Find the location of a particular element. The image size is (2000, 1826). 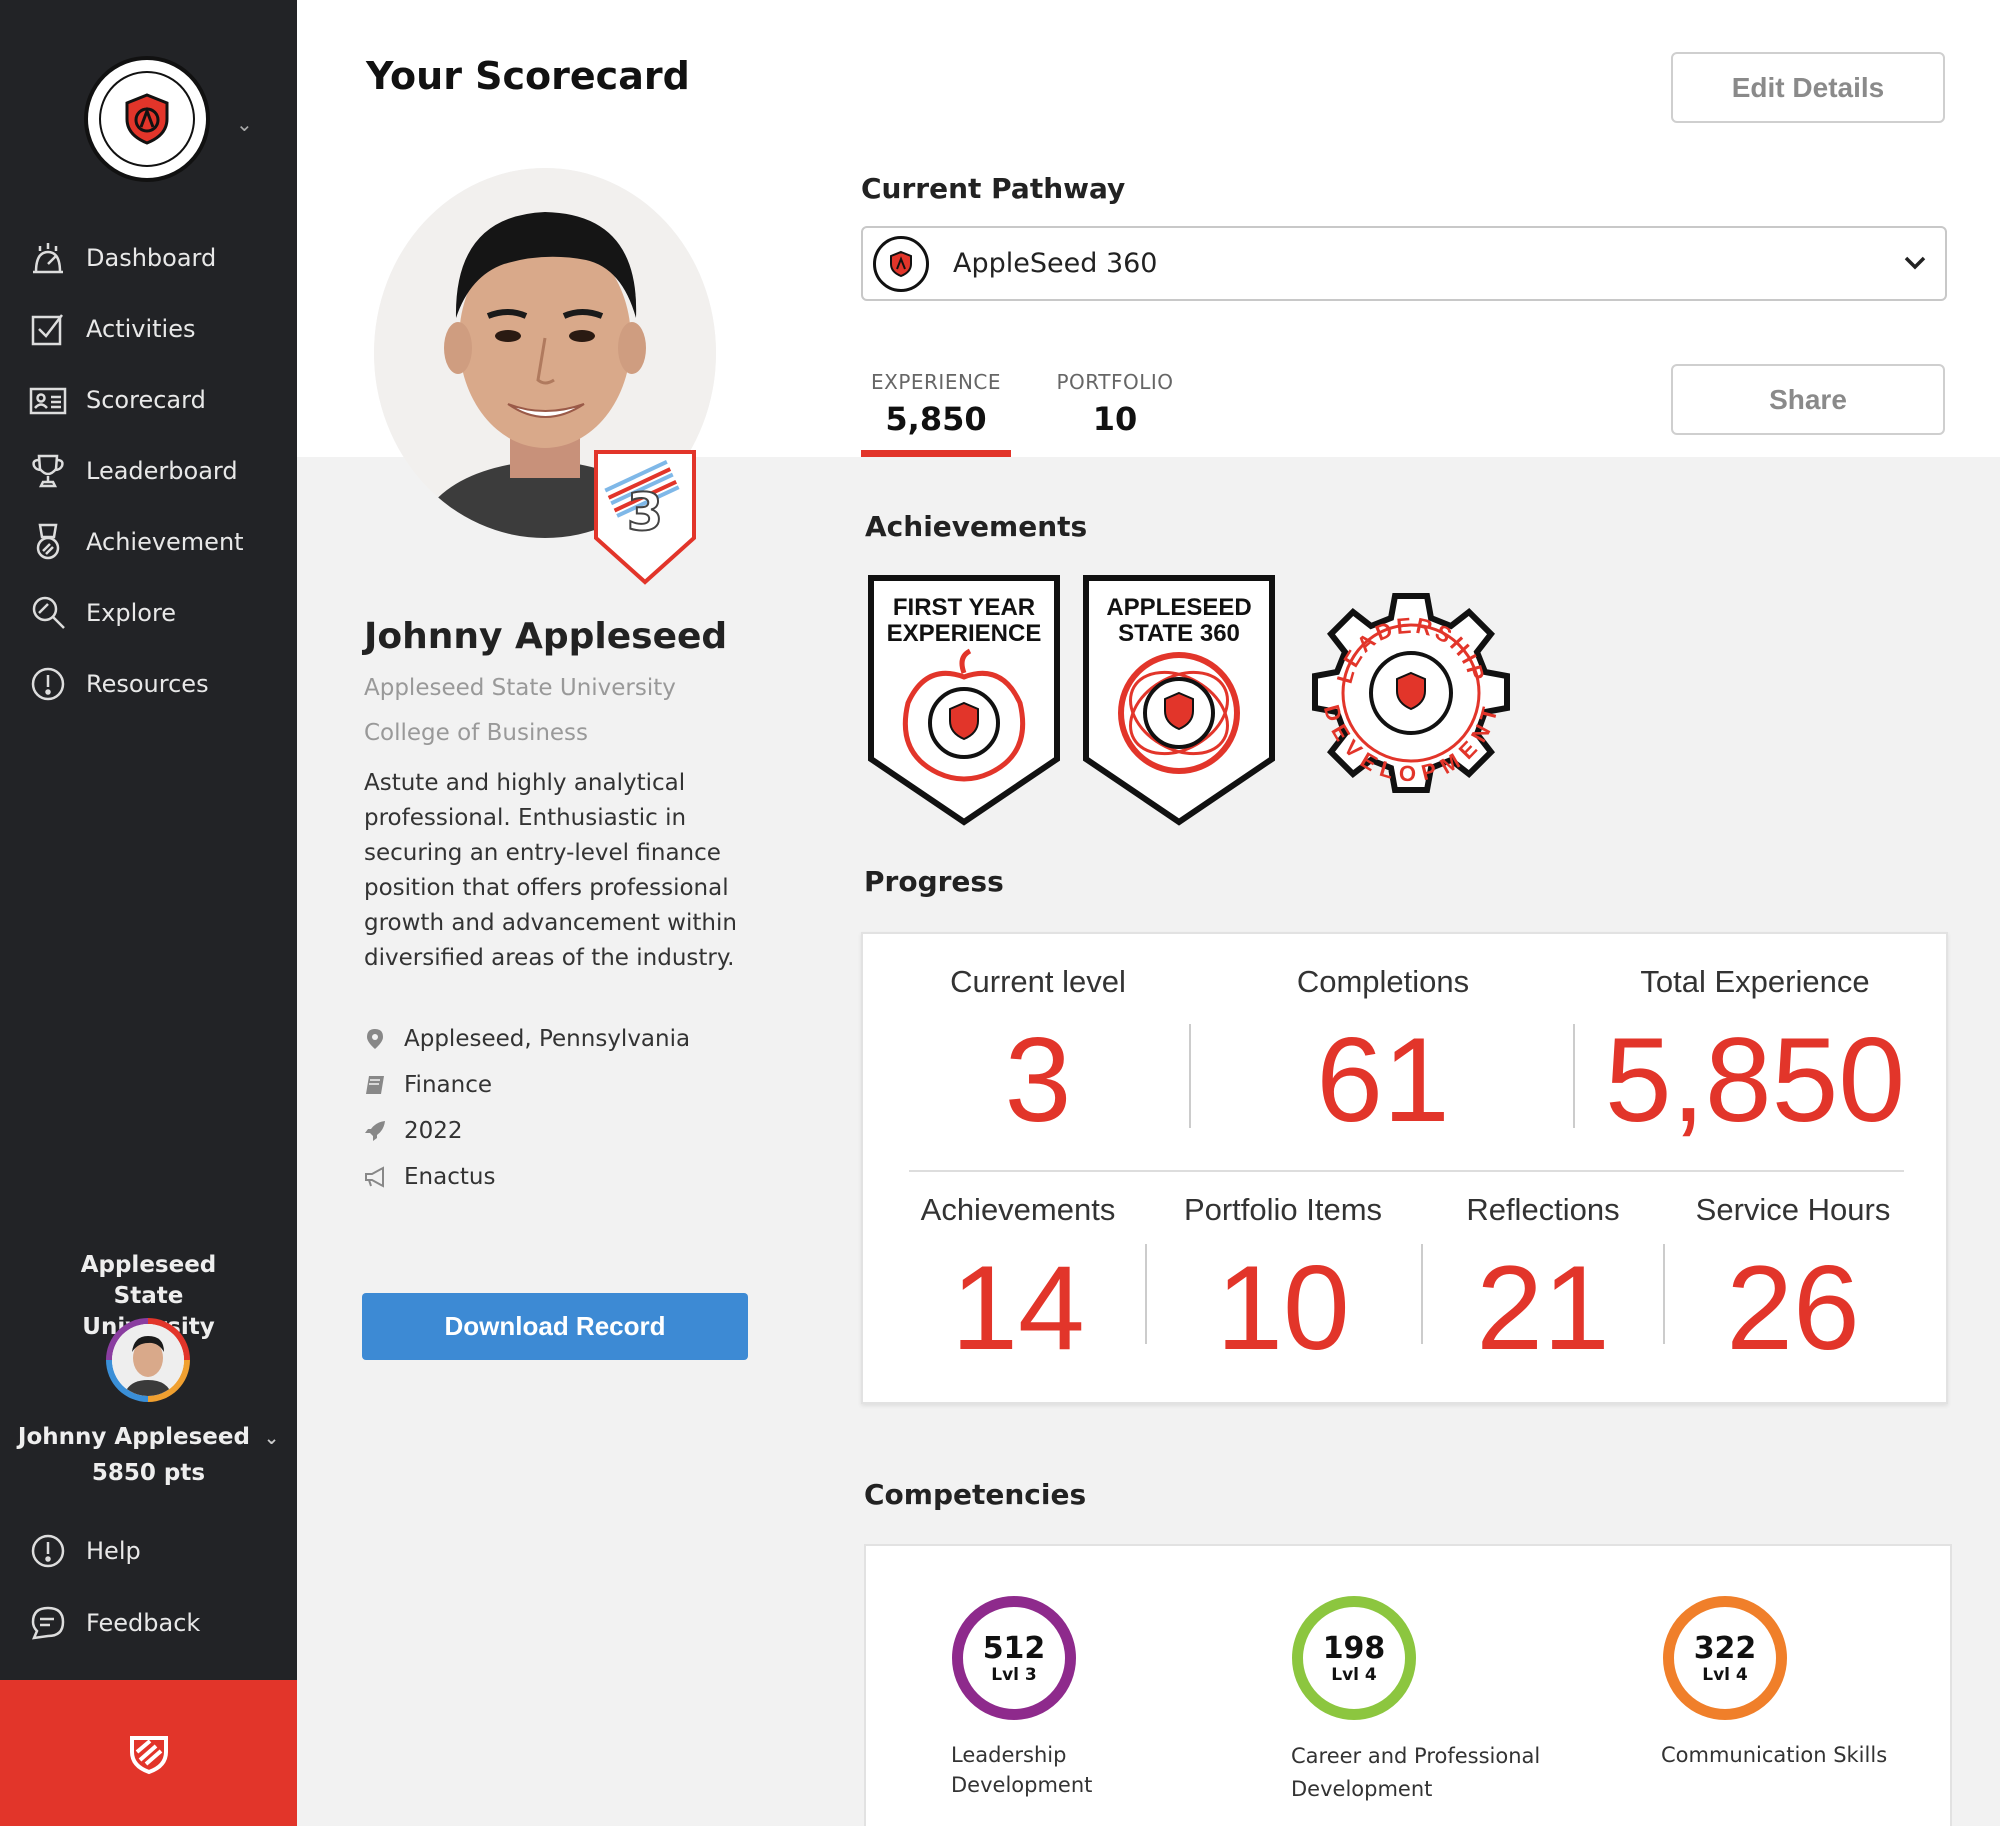

sidebar-item-resources: Resources is located at coordinates (148, 683).